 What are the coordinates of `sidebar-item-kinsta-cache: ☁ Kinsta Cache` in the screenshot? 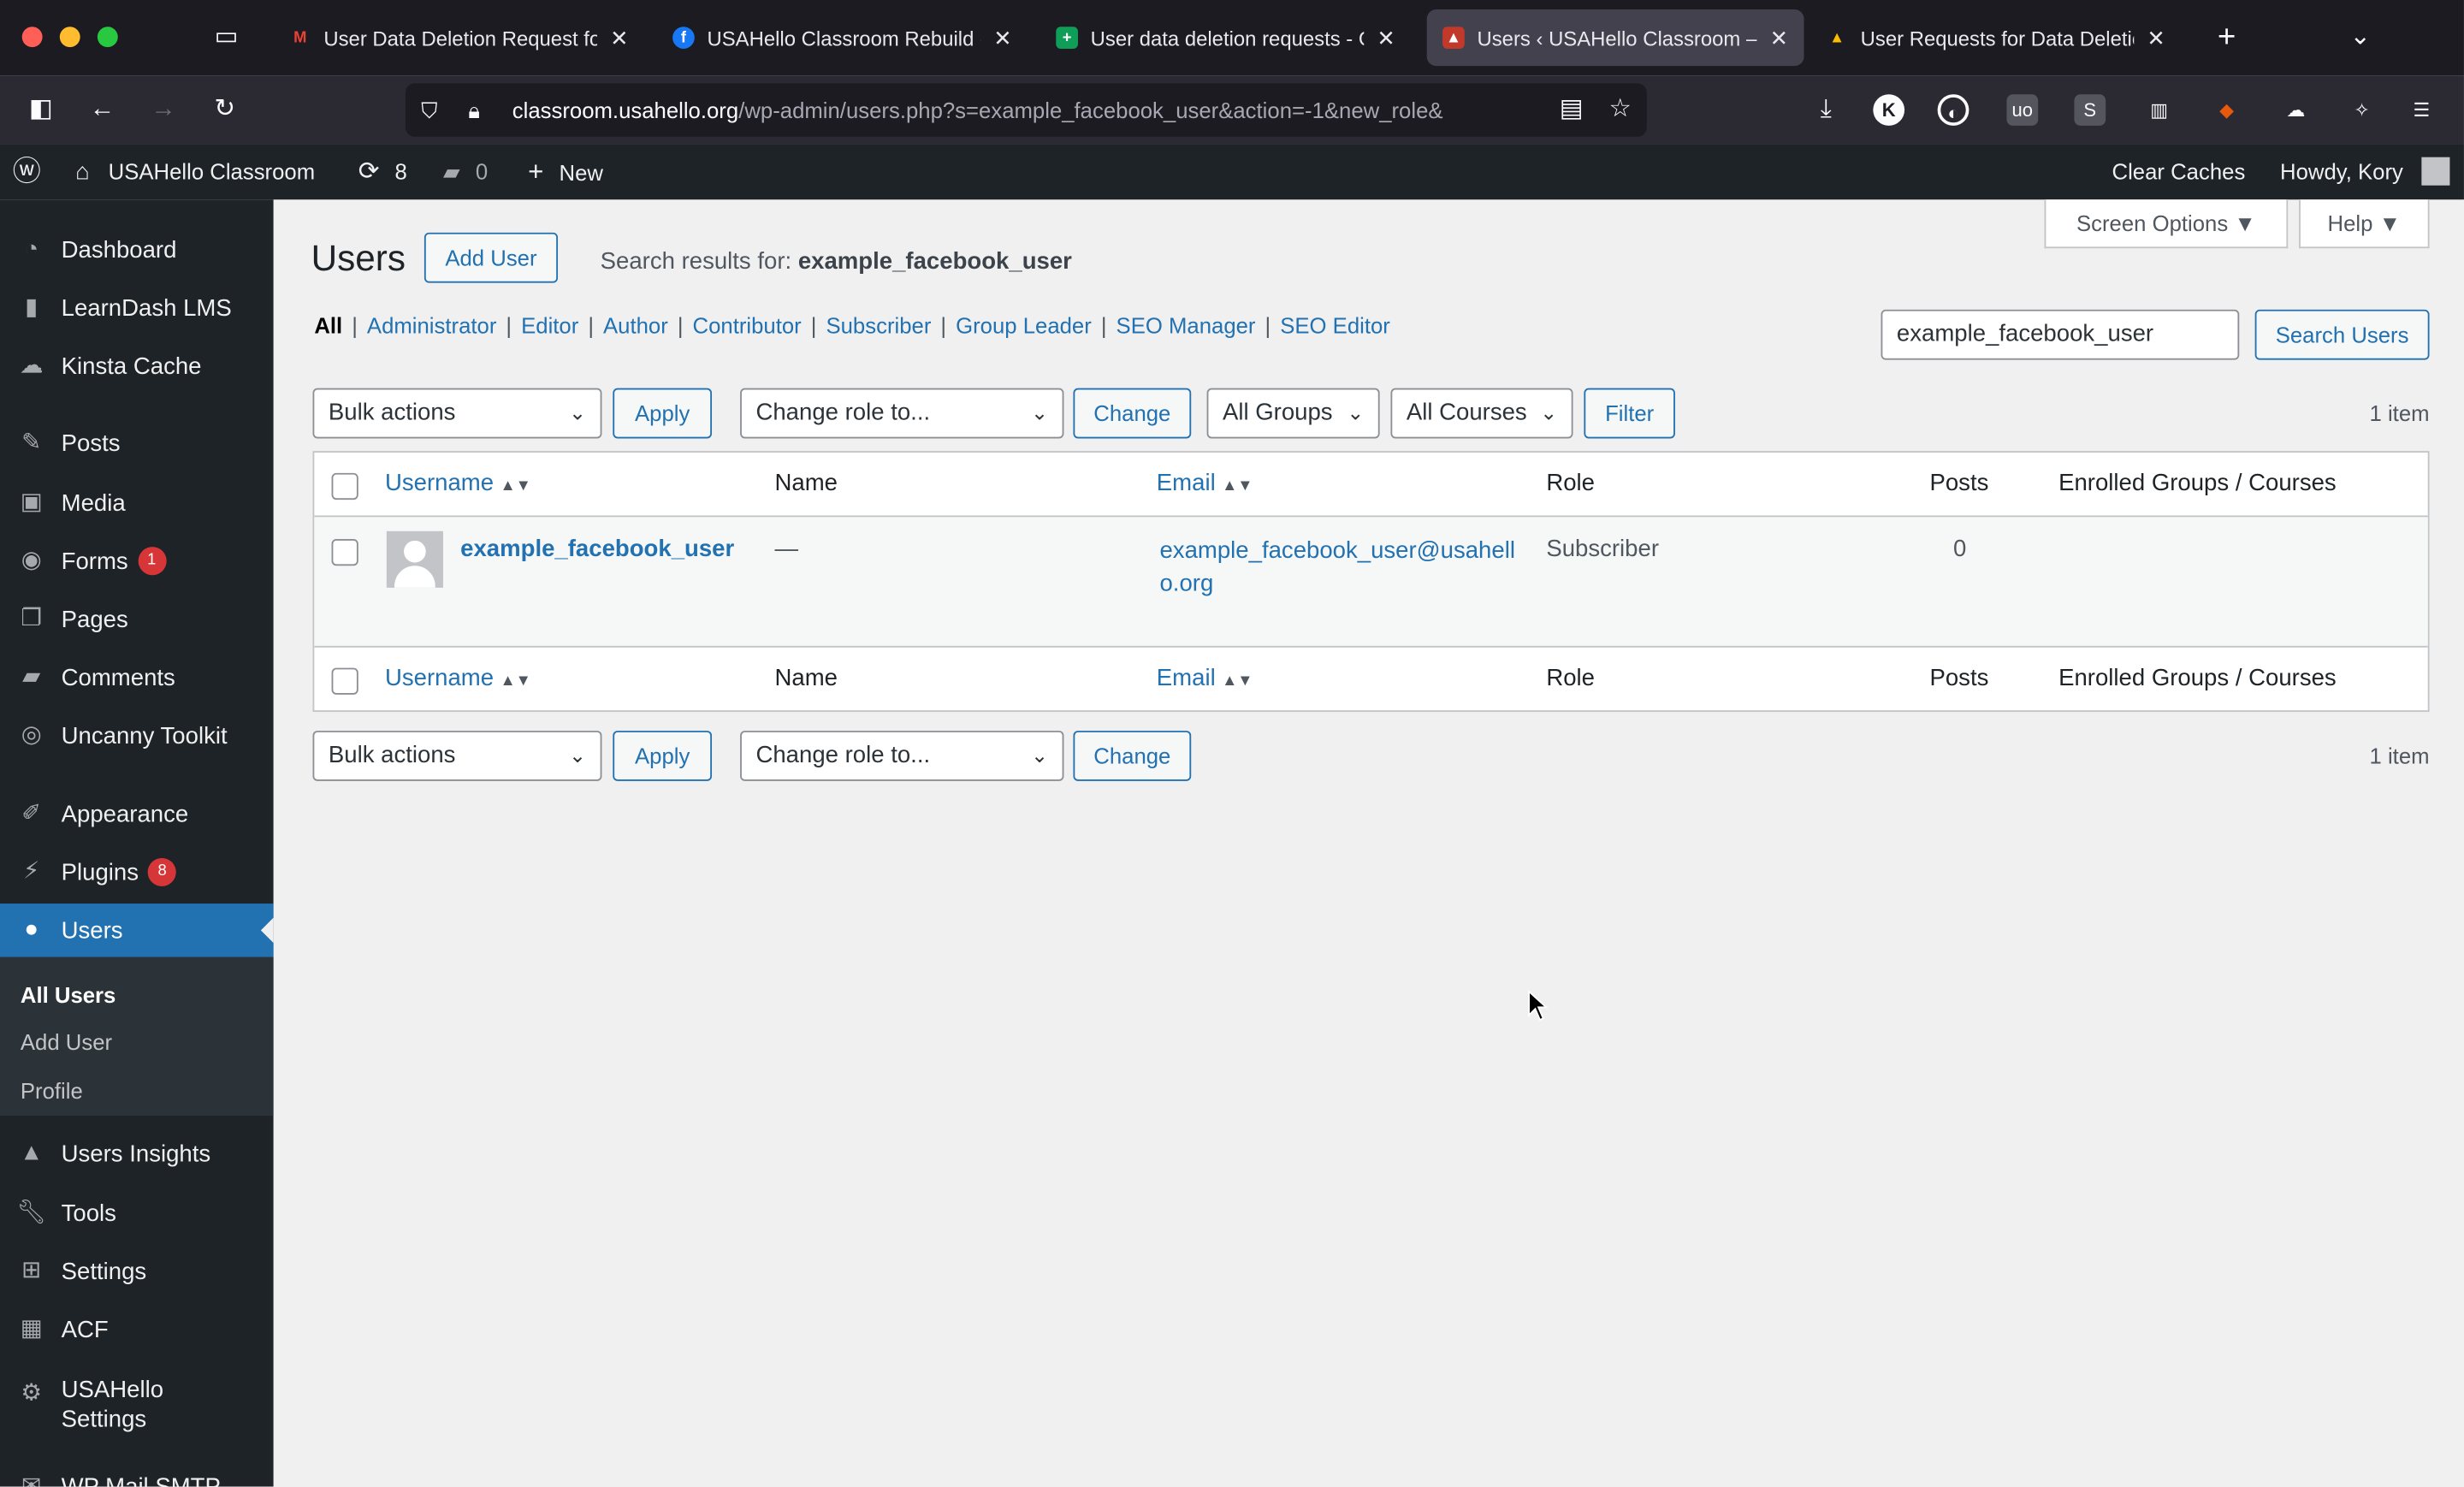 It's located at (137, 366).